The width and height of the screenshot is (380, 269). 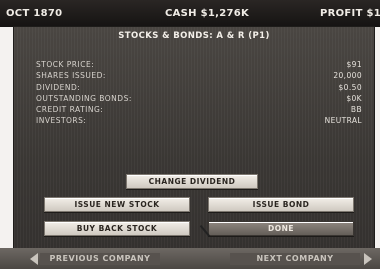 What do you see at coordinates (347, 76) in the screenshot?
I see `stat-value: 20,000` at bounding box center [347, 76].